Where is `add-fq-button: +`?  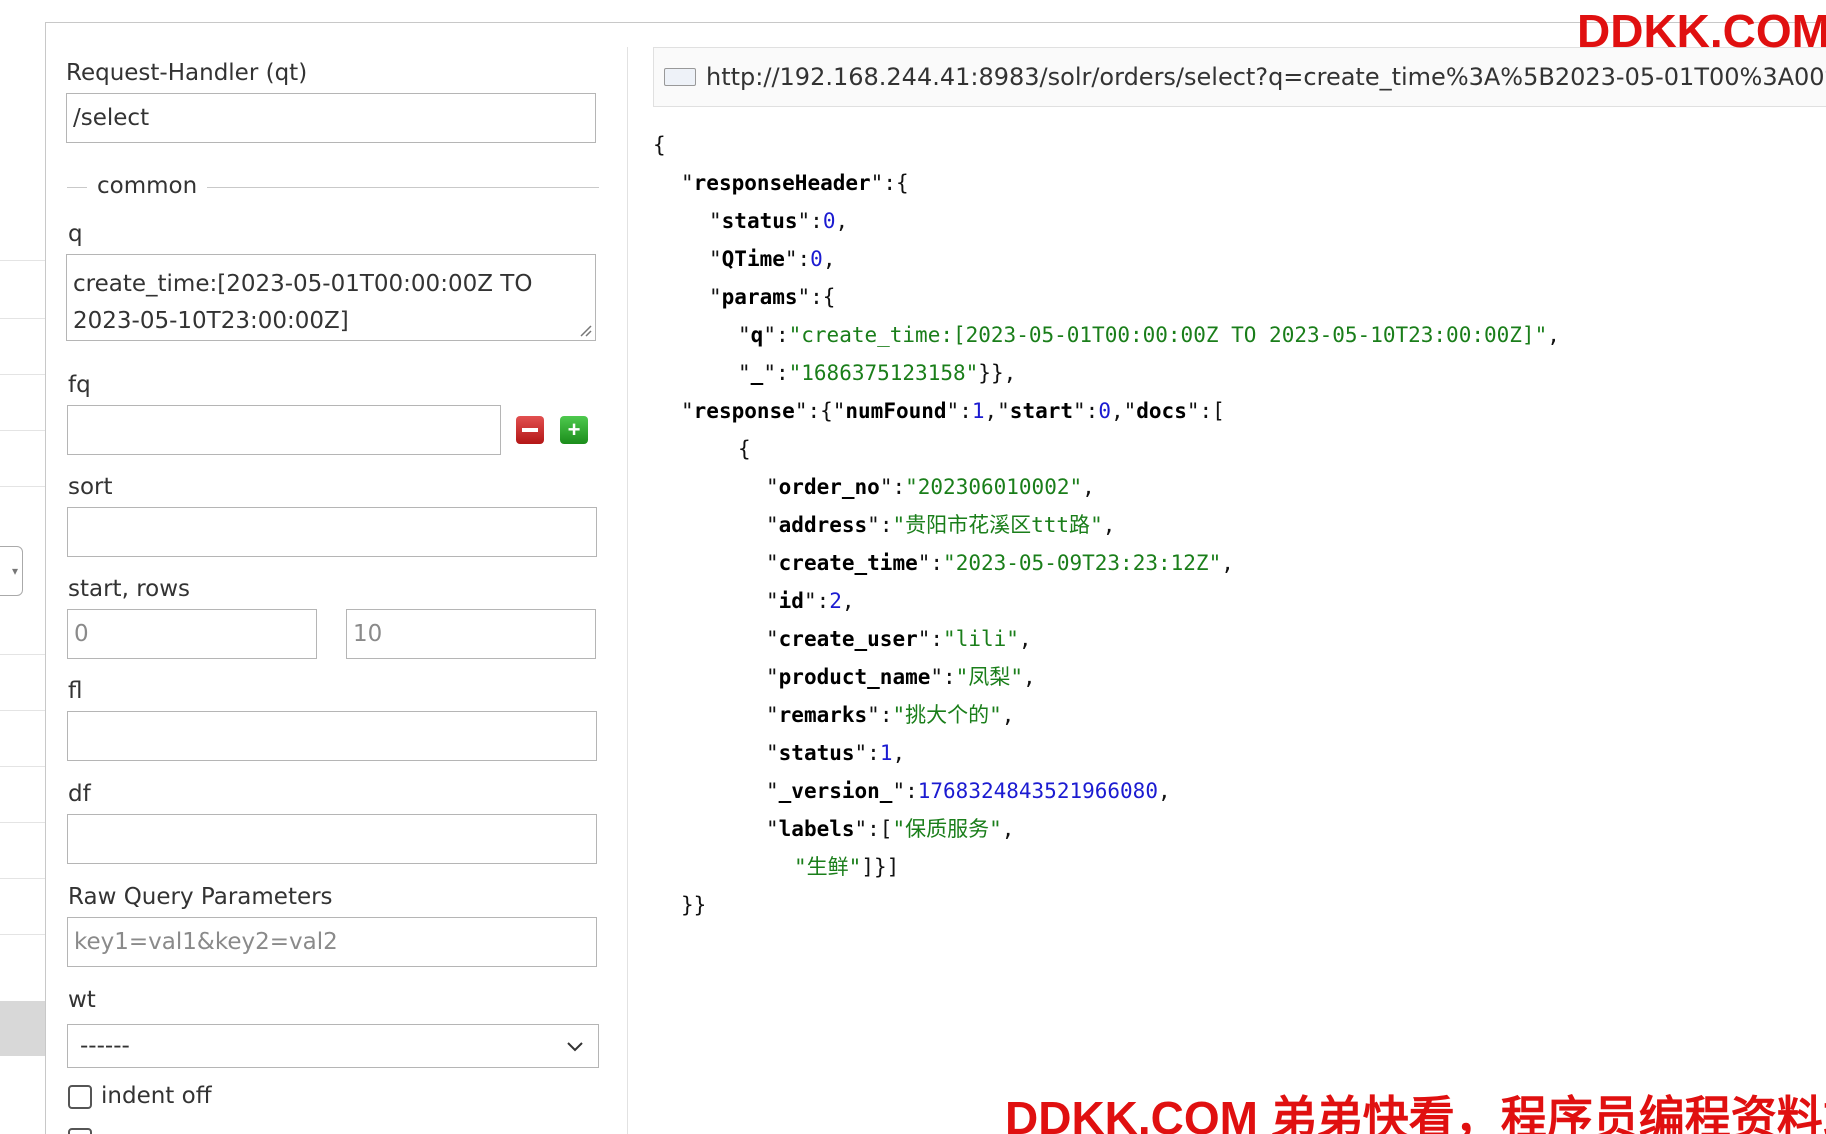
add-fq-button: + is located at coordinates (574, 430).